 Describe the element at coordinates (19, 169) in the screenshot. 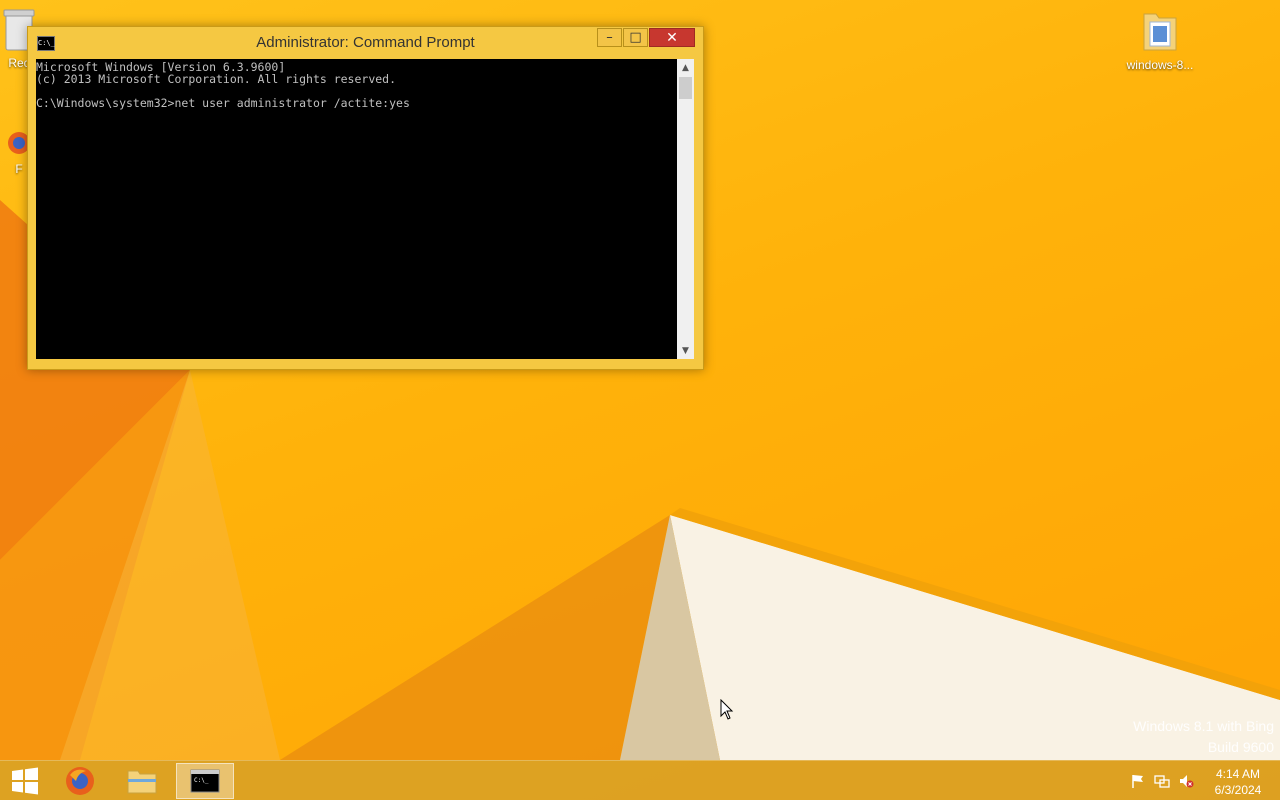

I see `firefox-desktop-label: F` at that location.